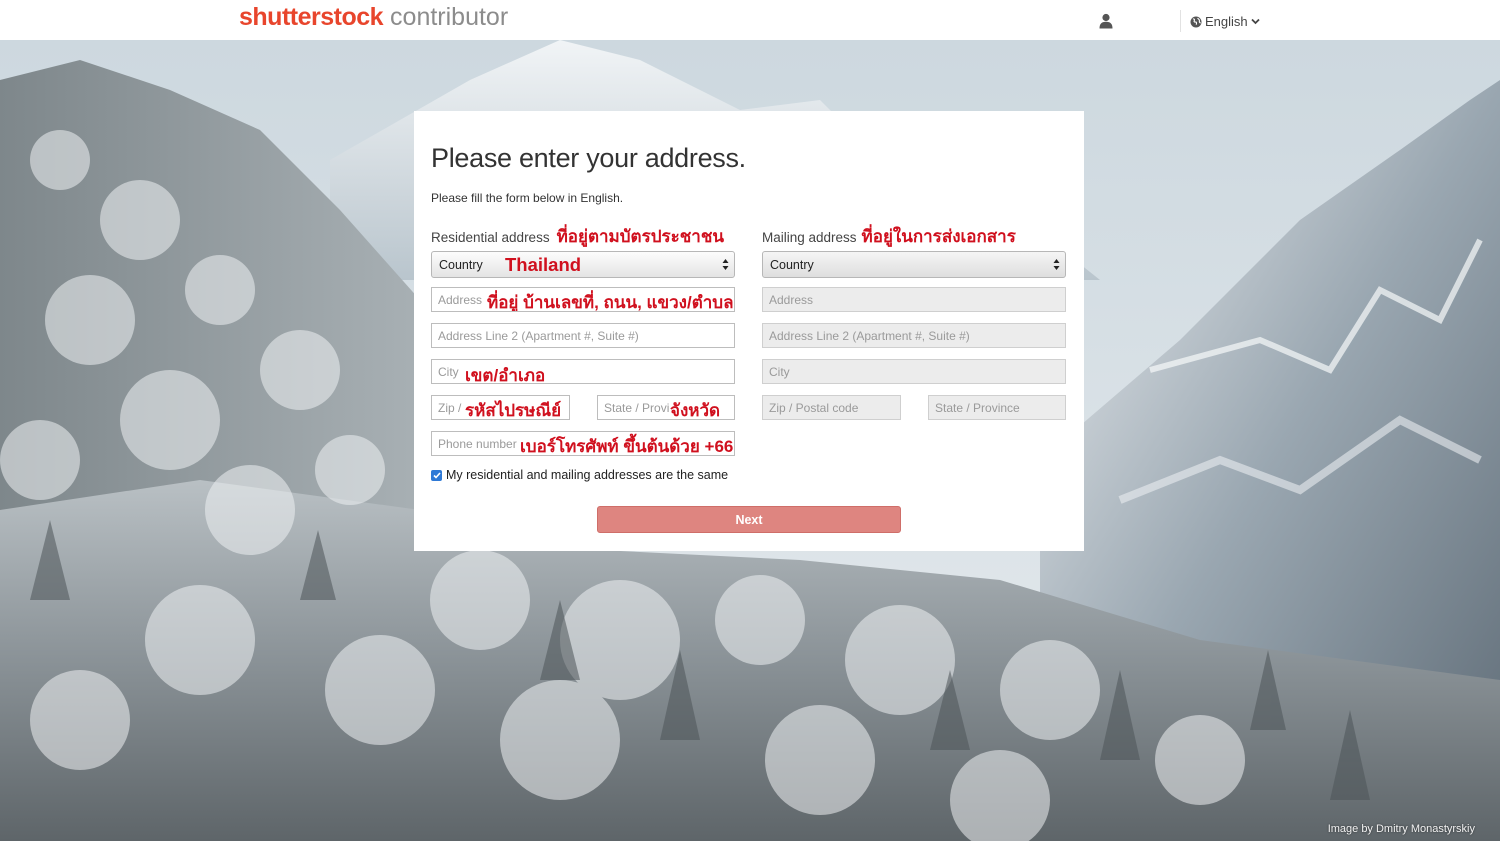 The width and height of the screenshot is (1500, 841). I want to click on residential-phone-placeholder: Phone number, so click(477, 443).